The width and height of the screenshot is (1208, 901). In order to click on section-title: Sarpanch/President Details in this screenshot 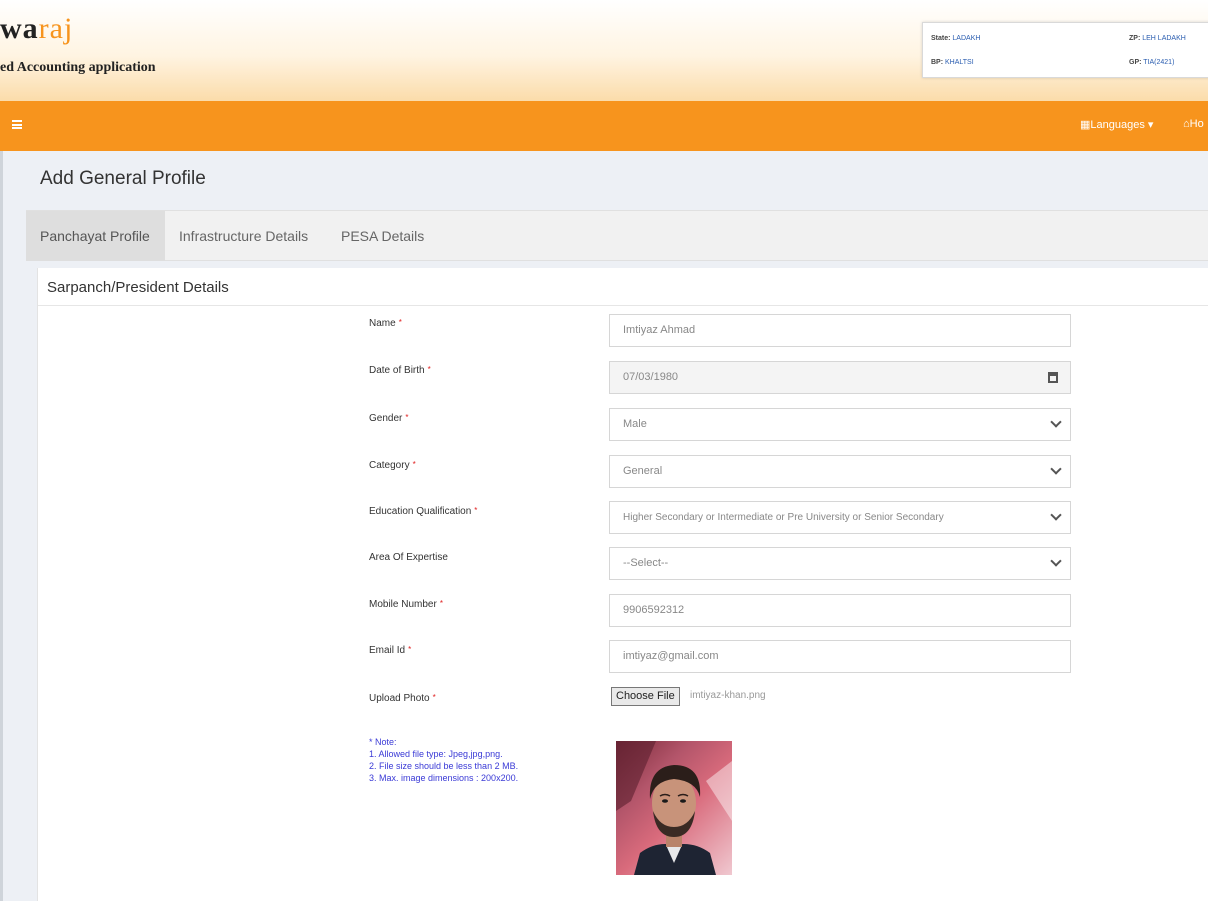, I will do `click(138, 287)`.